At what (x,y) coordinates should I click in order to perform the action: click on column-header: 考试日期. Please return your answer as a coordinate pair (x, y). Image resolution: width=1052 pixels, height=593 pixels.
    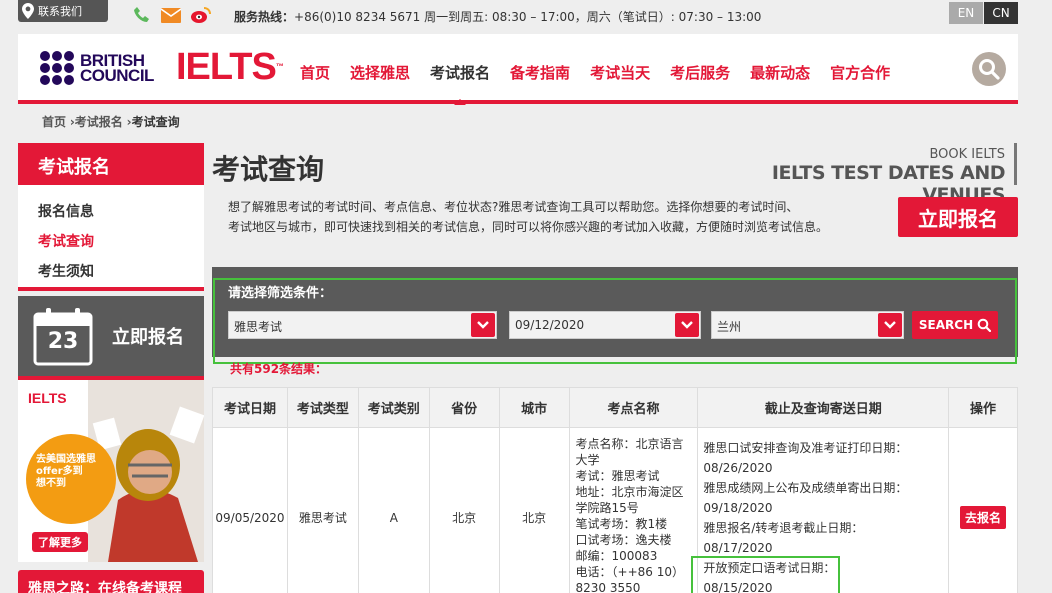
    Looking at the image, I should click on (250, 407).